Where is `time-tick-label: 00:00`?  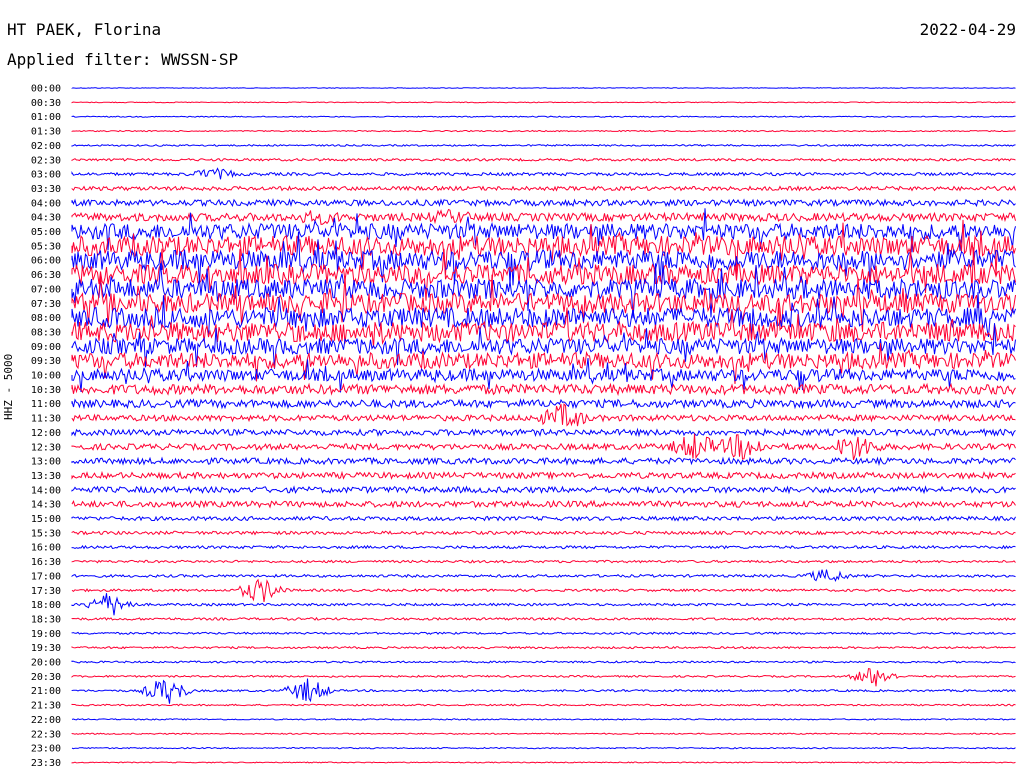 time-tick-label: 00:00 is located at coordinates (46, 89).